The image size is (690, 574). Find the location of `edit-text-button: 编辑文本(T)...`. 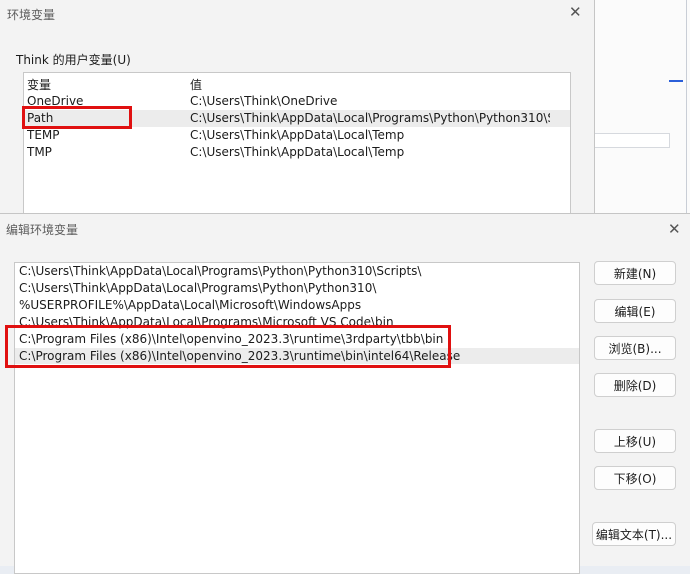

edit-text-button: 编辑文本(T)... is located at coordinates (634, 534).